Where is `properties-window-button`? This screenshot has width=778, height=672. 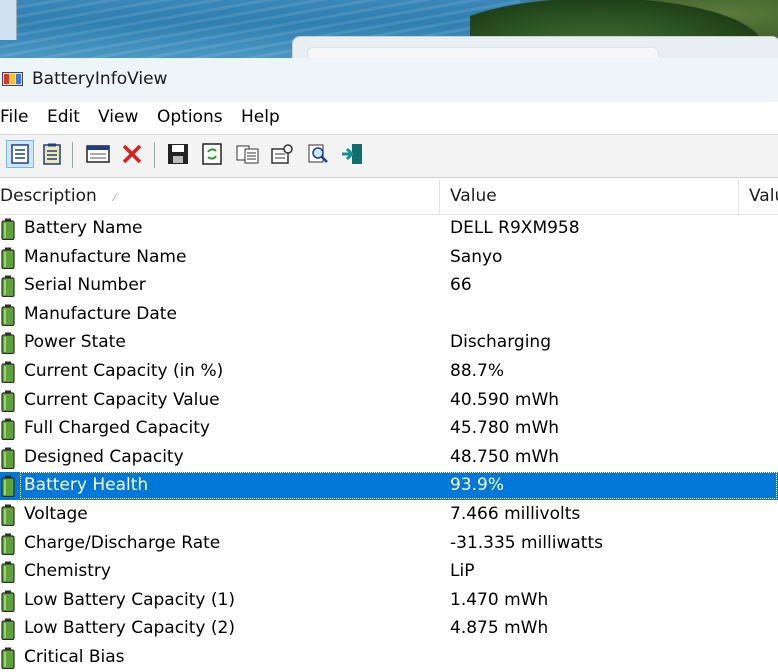 properties-window-button is located at coordinates (98, 154).